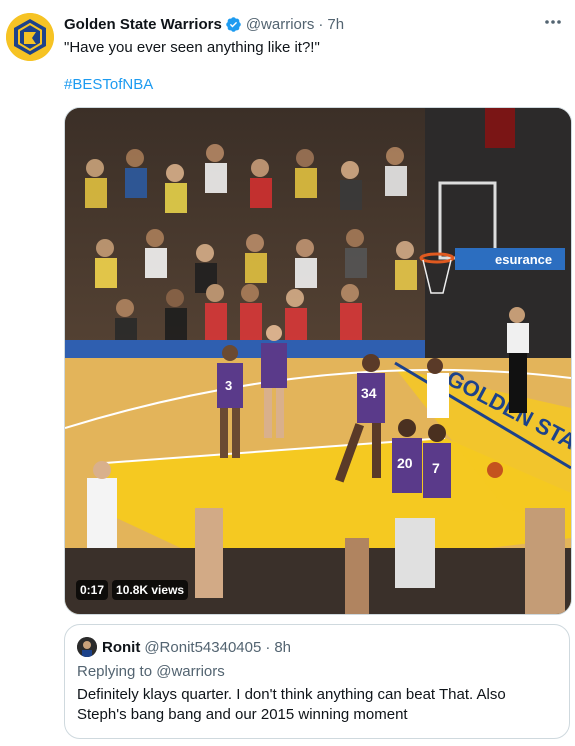 The width and height of the screenshot is (575, 746). I want to click on verified-badge-icon, so click(233, 24).